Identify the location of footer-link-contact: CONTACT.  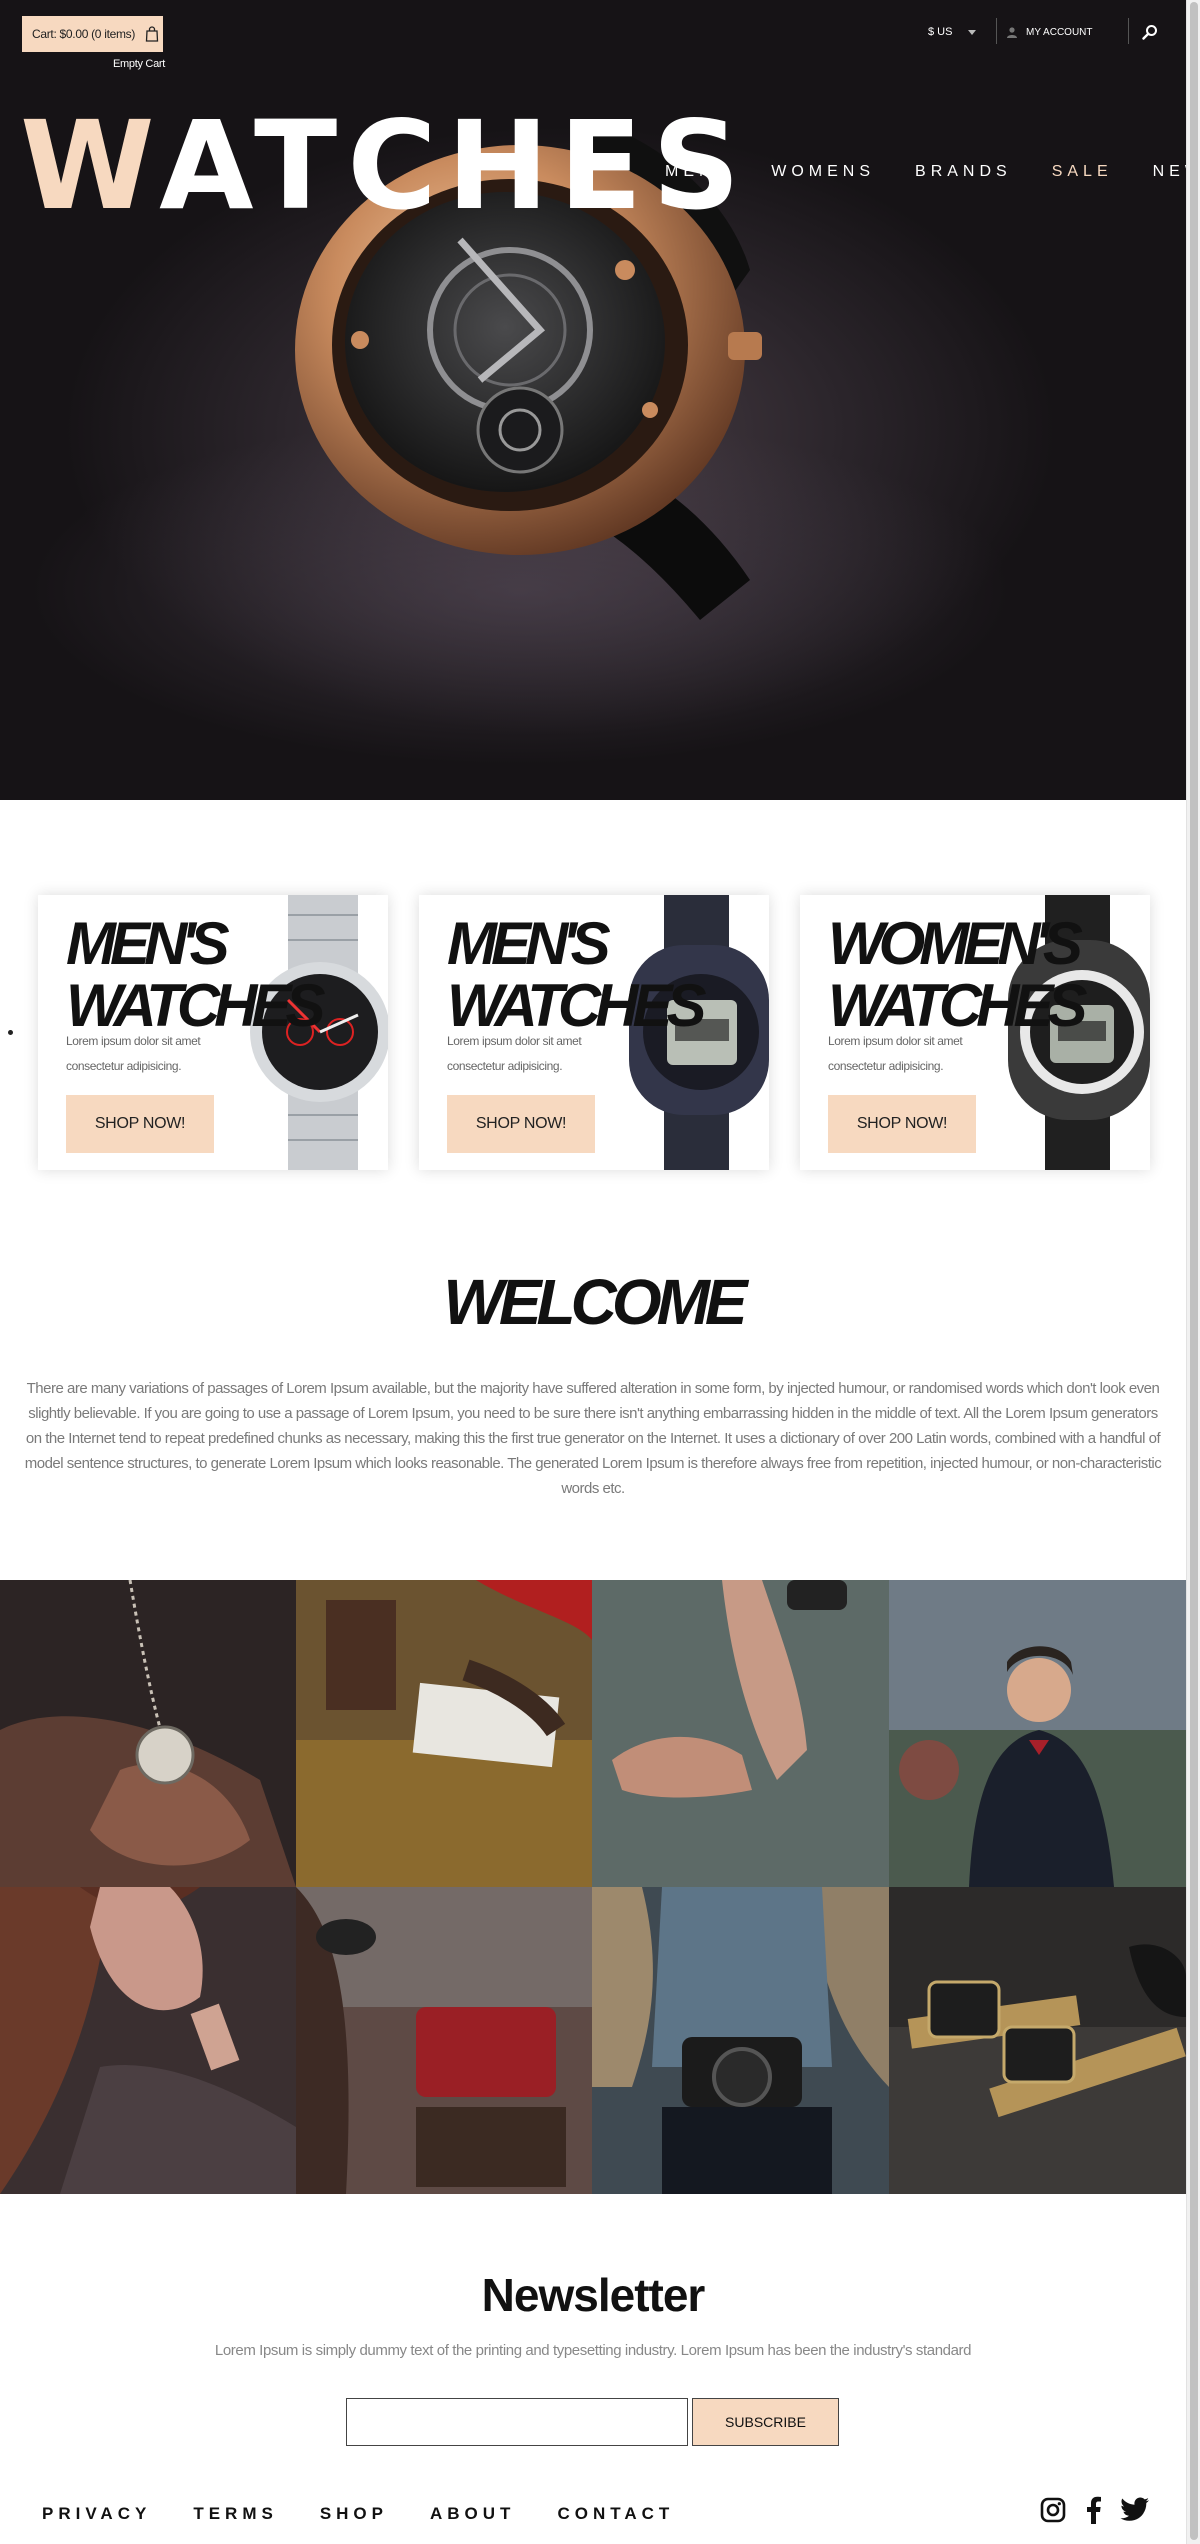
(615, 2514).